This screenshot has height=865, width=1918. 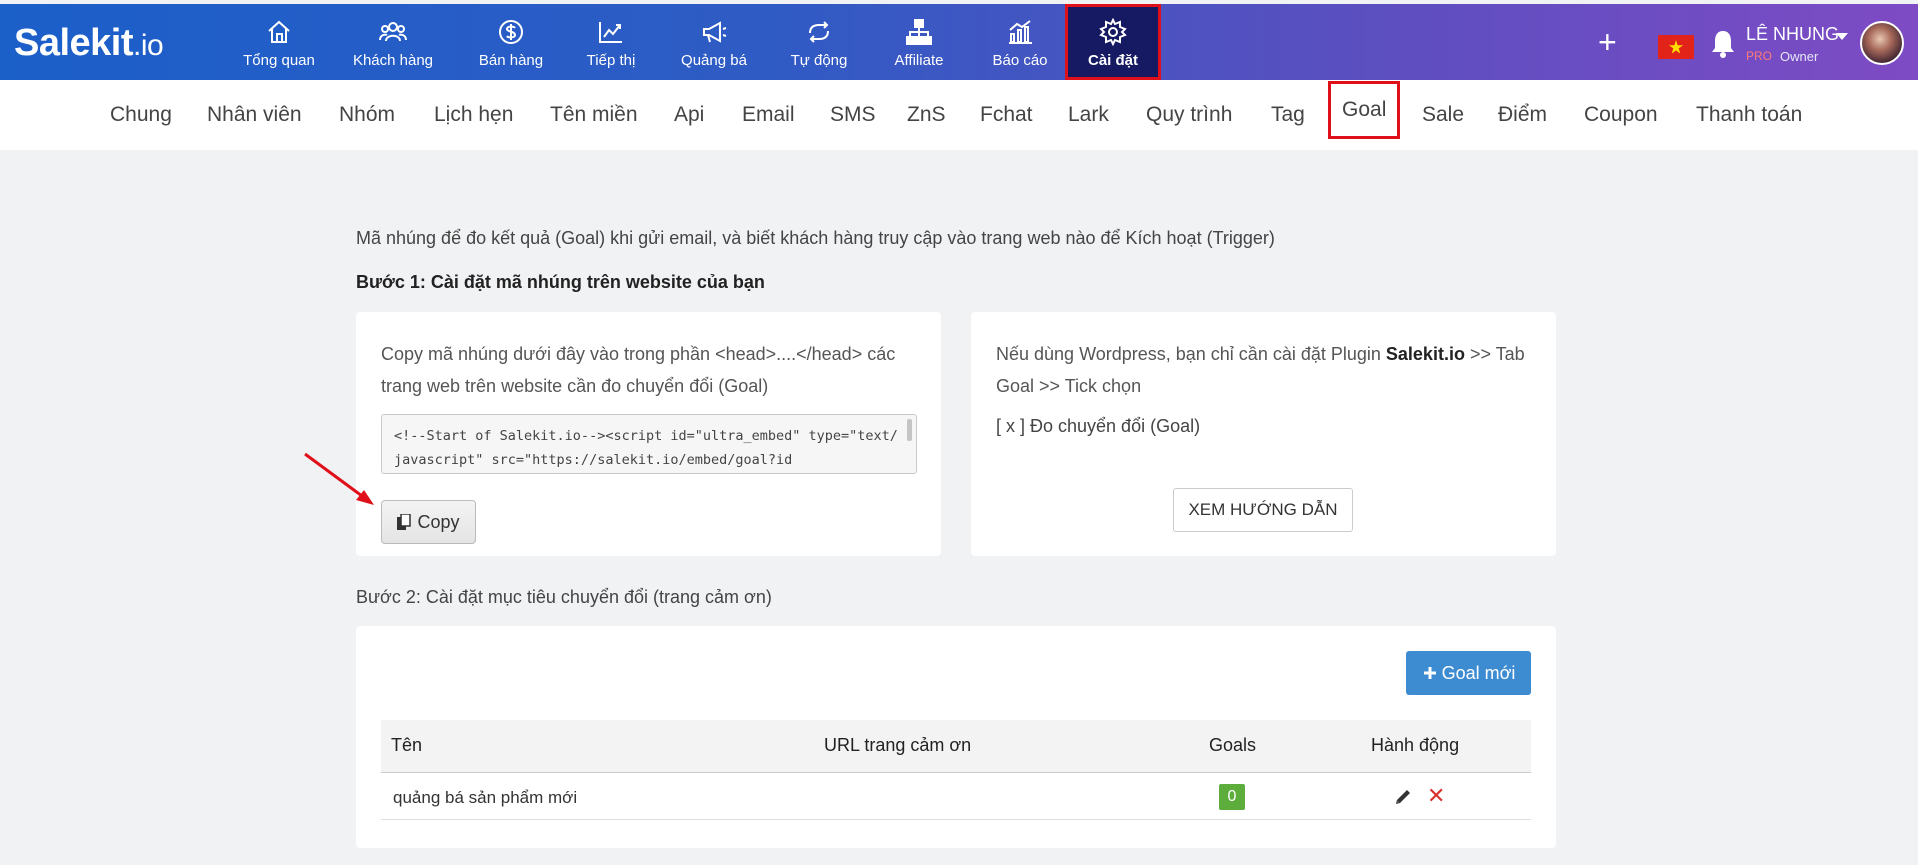 I want to click on tab-sale: Sale, so click(x=1443, y=115).